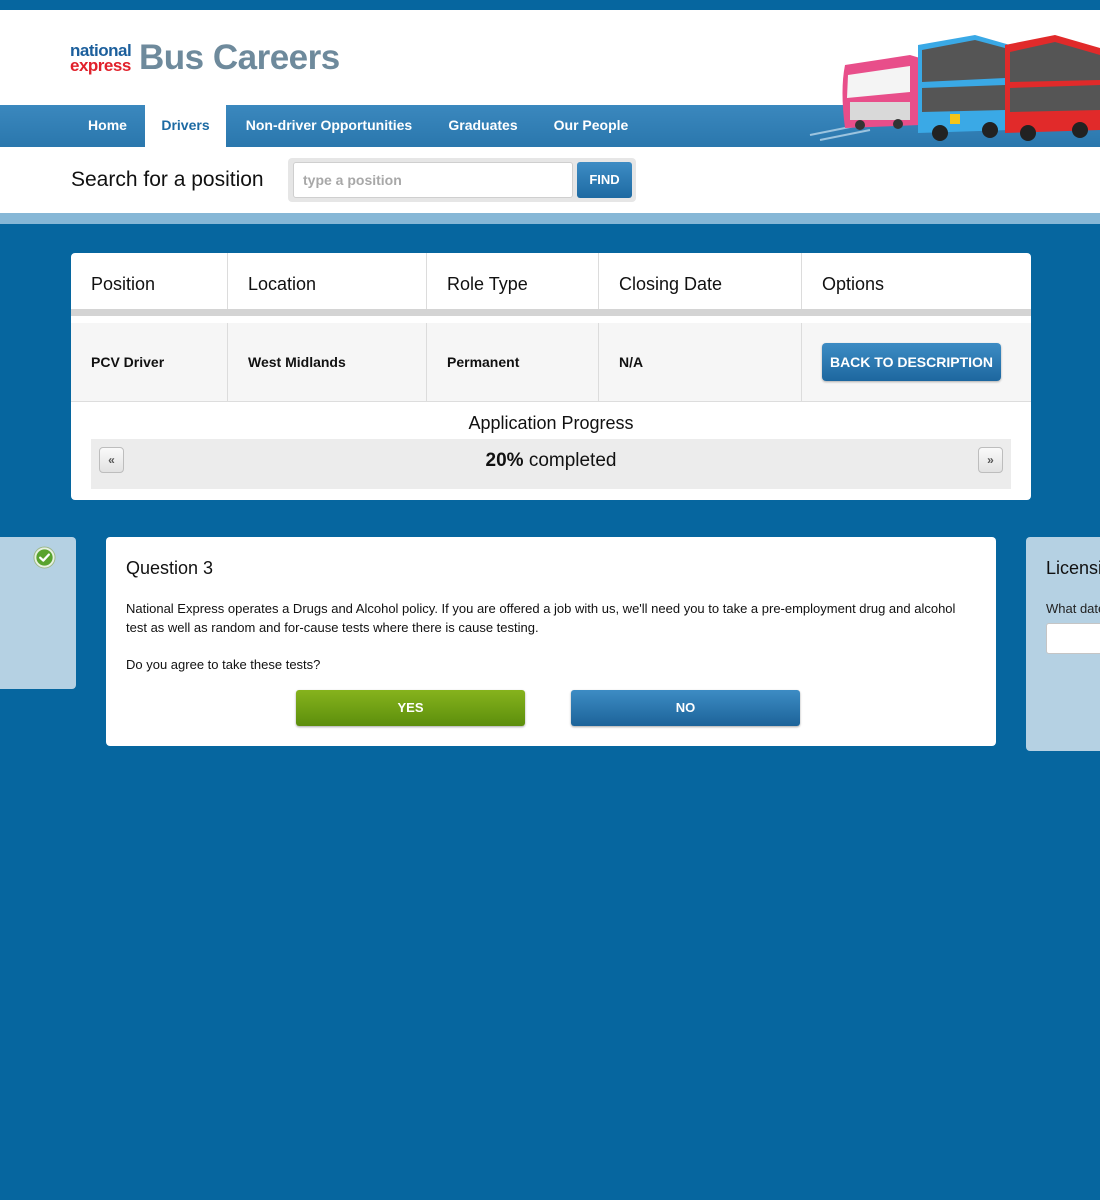 The image size is (1100, 1200). I want to click on nav-item-non-driver-opportunities: Non-driver Opportunities, so click(329, 126).